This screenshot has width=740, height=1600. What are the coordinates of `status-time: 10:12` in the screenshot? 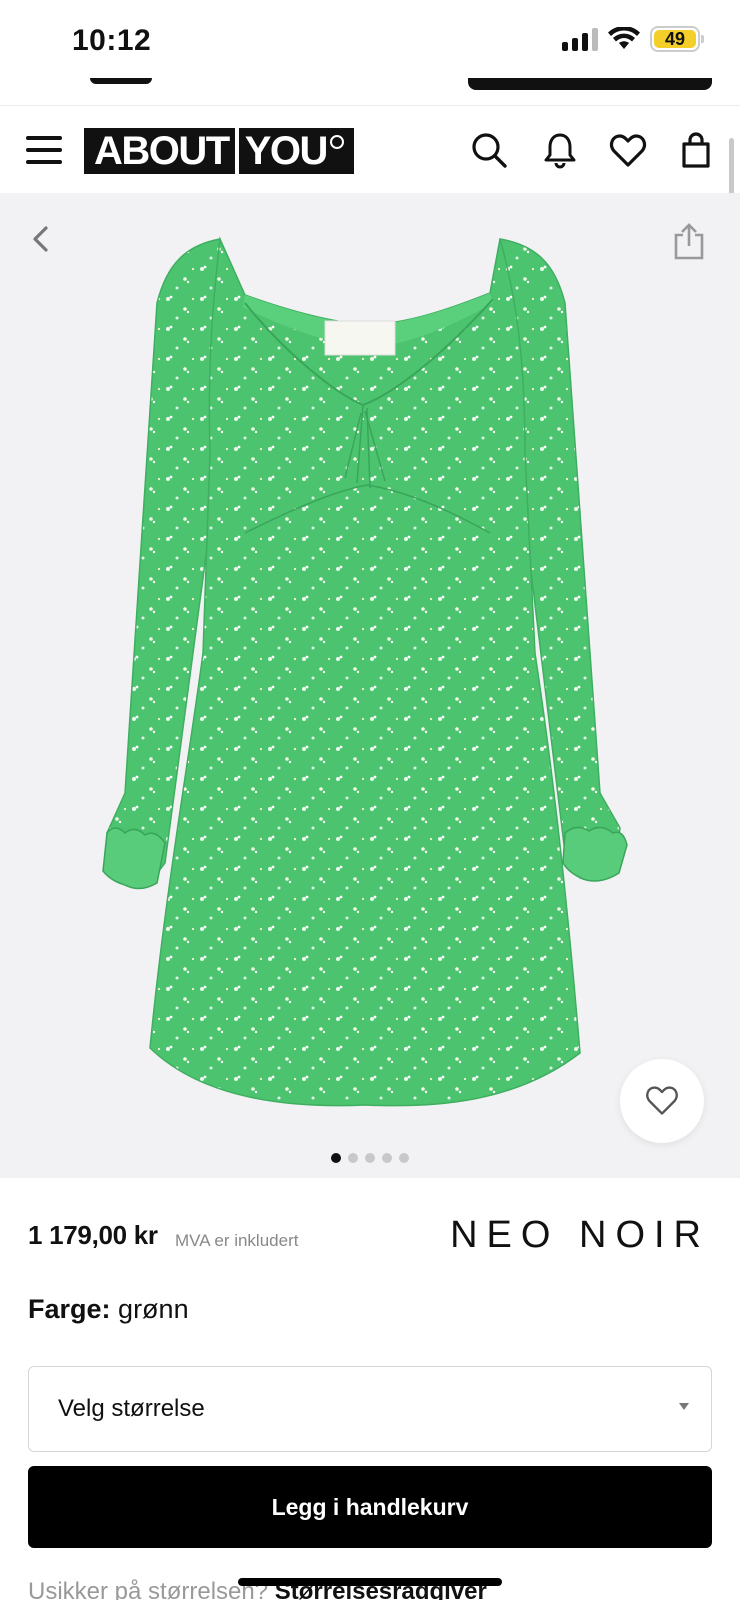 It's located at (112, 40).